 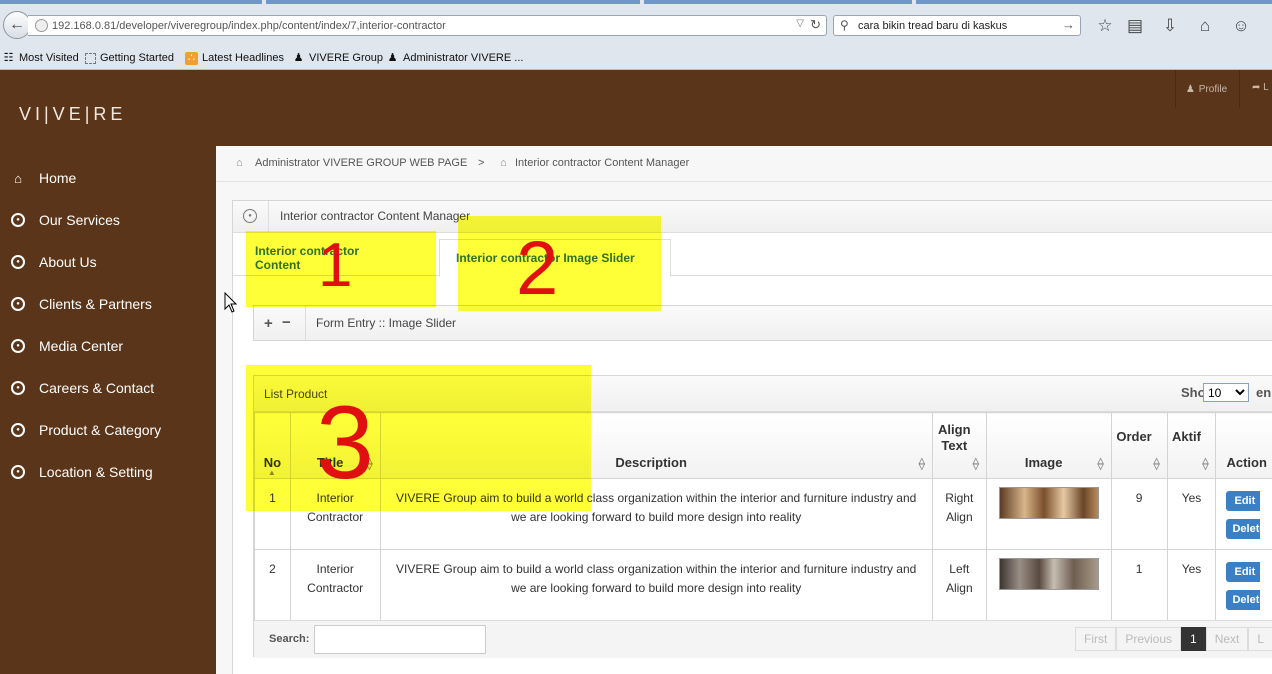 I want to click on column-header-order: Order △ ▽, so click(x=1139, y=445).